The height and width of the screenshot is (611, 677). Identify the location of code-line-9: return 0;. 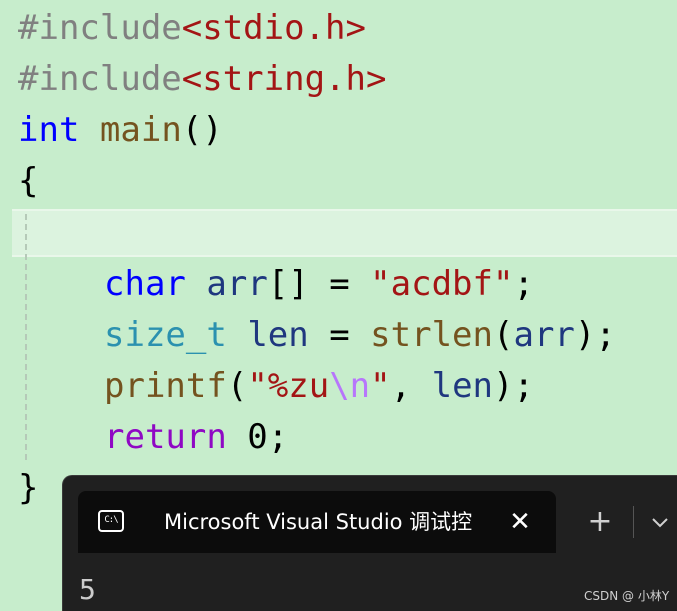
(196, 437).